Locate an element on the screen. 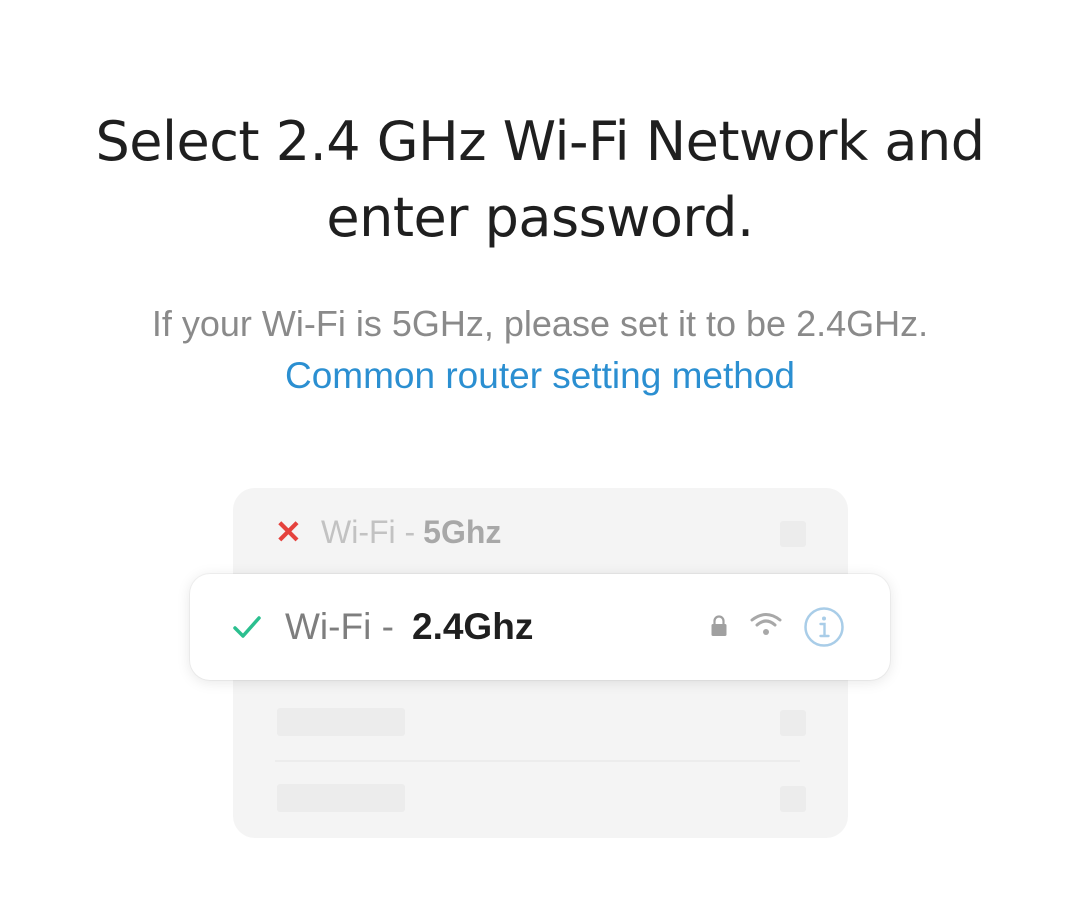 Image resolution: width=1080 pixels, height=897 pixels. router-setting-link: Common router setting method is located at coordinates (540, 376).